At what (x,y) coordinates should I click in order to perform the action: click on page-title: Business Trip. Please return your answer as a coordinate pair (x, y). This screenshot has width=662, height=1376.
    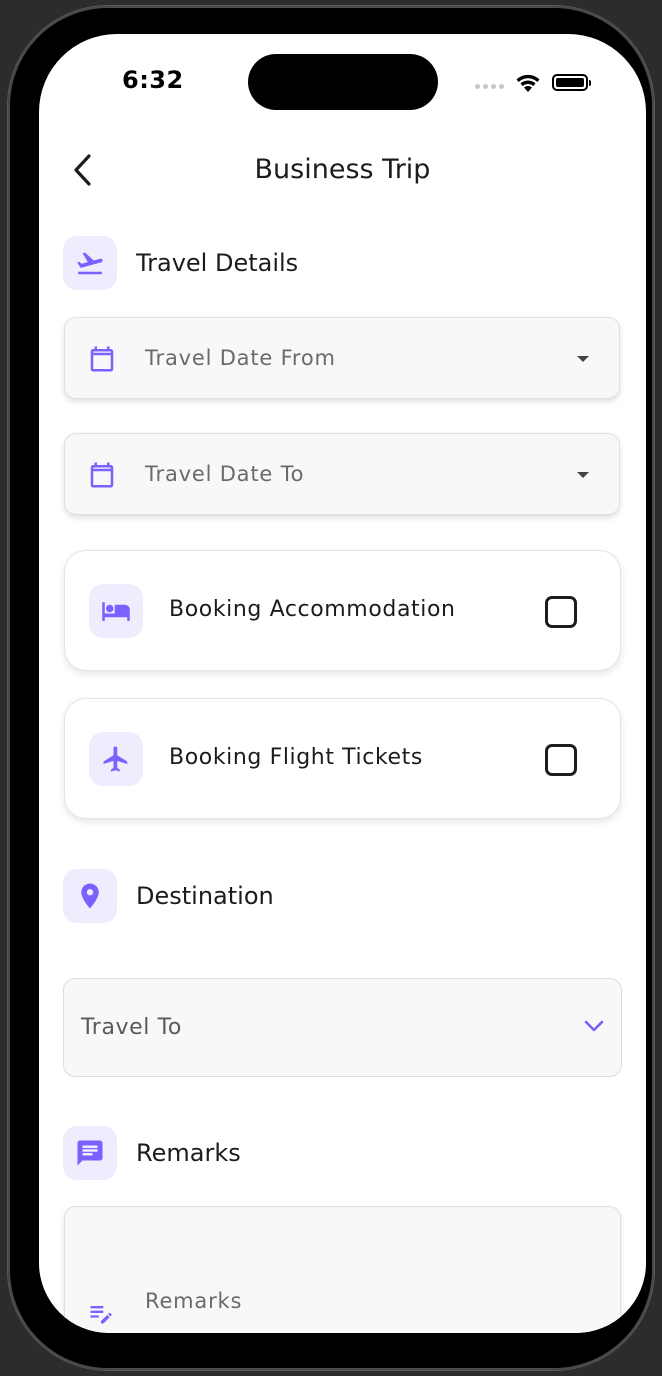
    Looking at the image, I should click on (342, 169).